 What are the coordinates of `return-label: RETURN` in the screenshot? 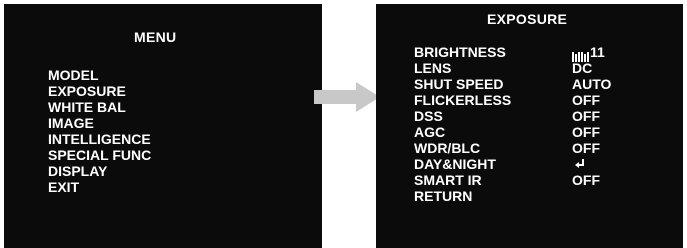 It's located at (443, 196).